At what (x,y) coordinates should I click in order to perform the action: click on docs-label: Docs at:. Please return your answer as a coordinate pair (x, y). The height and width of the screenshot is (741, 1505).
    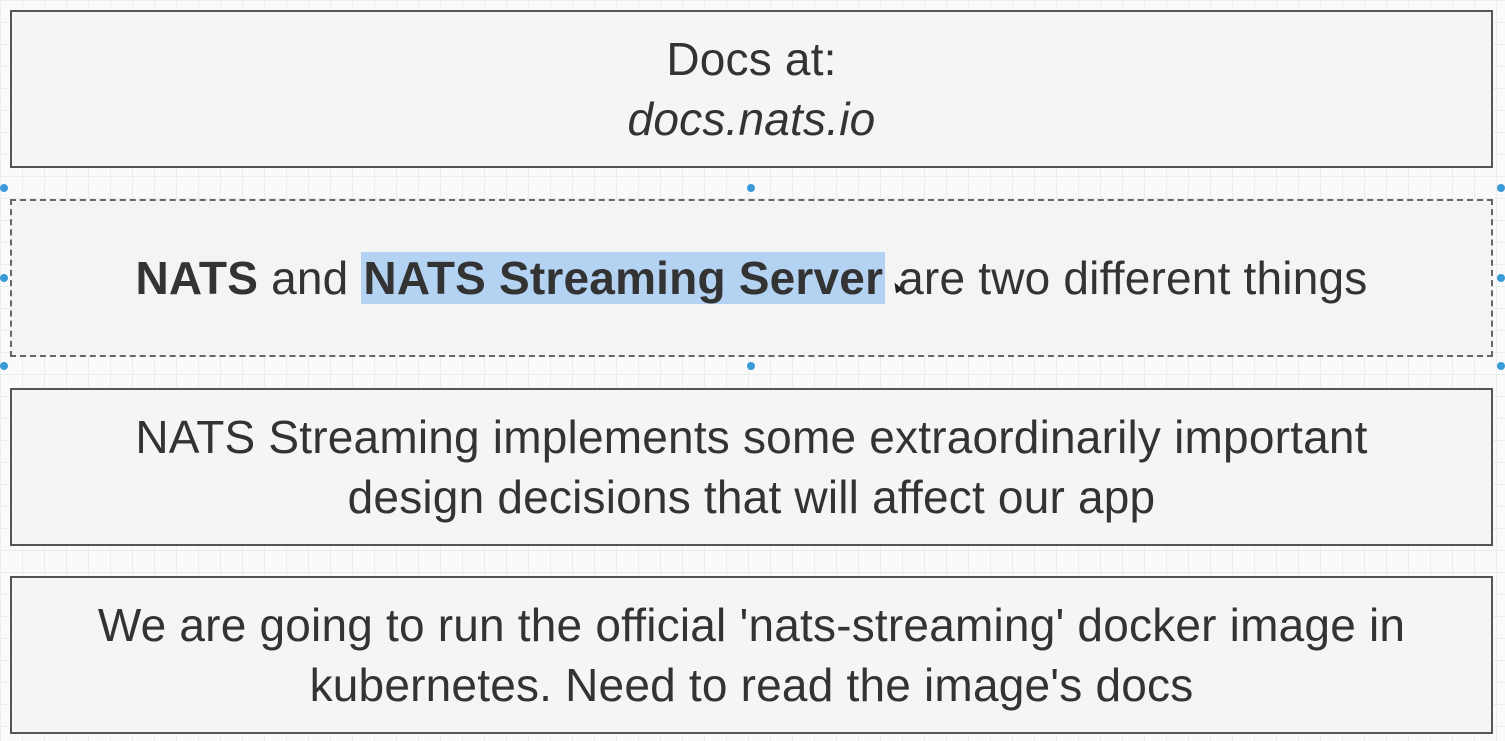
    Looking at the image, I should click on (751, 59).